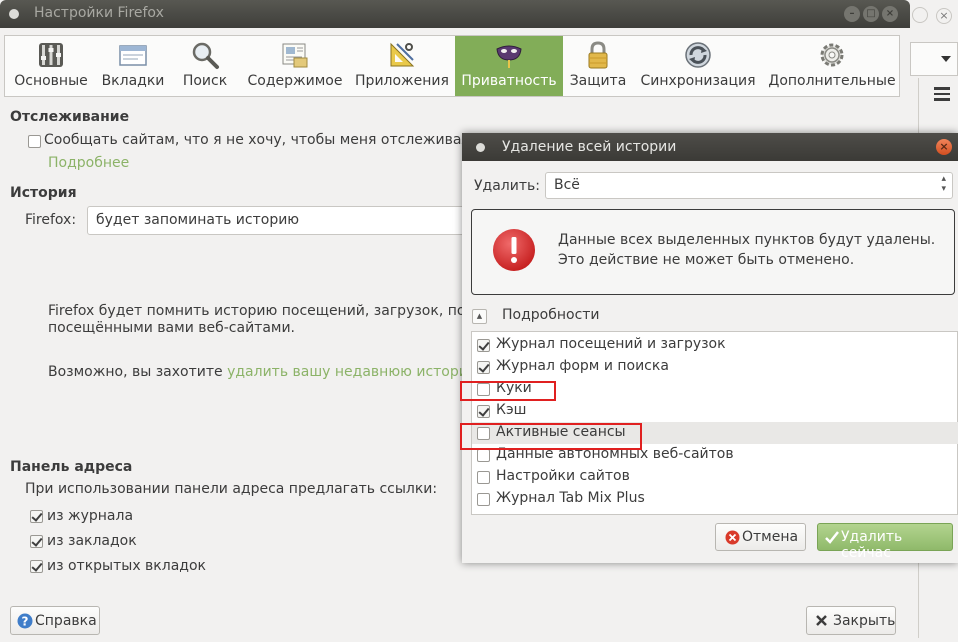  What do you see at coordinates (138, 372) in the screenshot?
I see `history-clear-hint-text: Возможно, вы захотите` at bounding box center [138, 372].